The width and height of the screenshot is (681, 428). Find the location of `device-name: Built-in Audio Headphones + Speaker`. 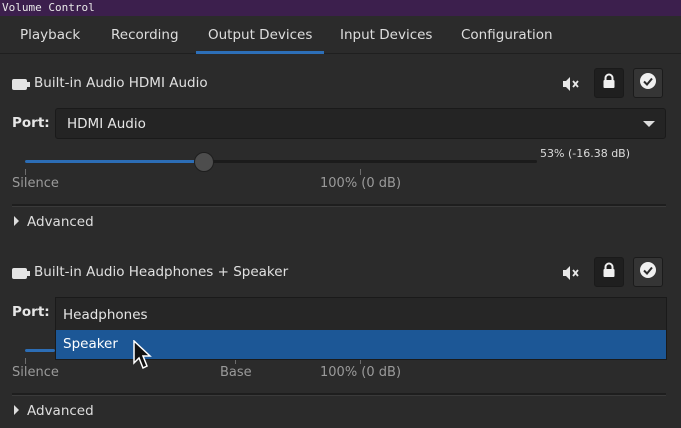

device-name: Built-in Audio Headphones + Speaker is located at coordinates (161, 272).